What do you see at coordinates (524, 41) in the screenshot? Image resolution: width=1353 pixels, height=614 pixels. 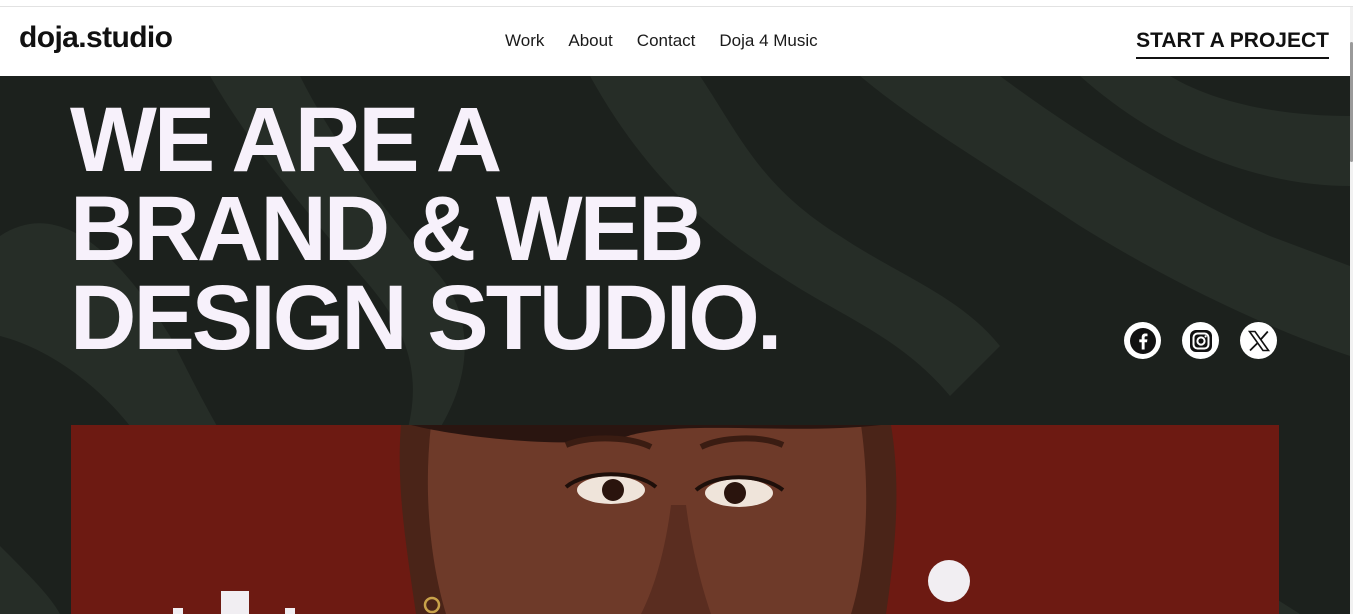 I see `nav-link-work: Work` at bounding box center [524, 41].